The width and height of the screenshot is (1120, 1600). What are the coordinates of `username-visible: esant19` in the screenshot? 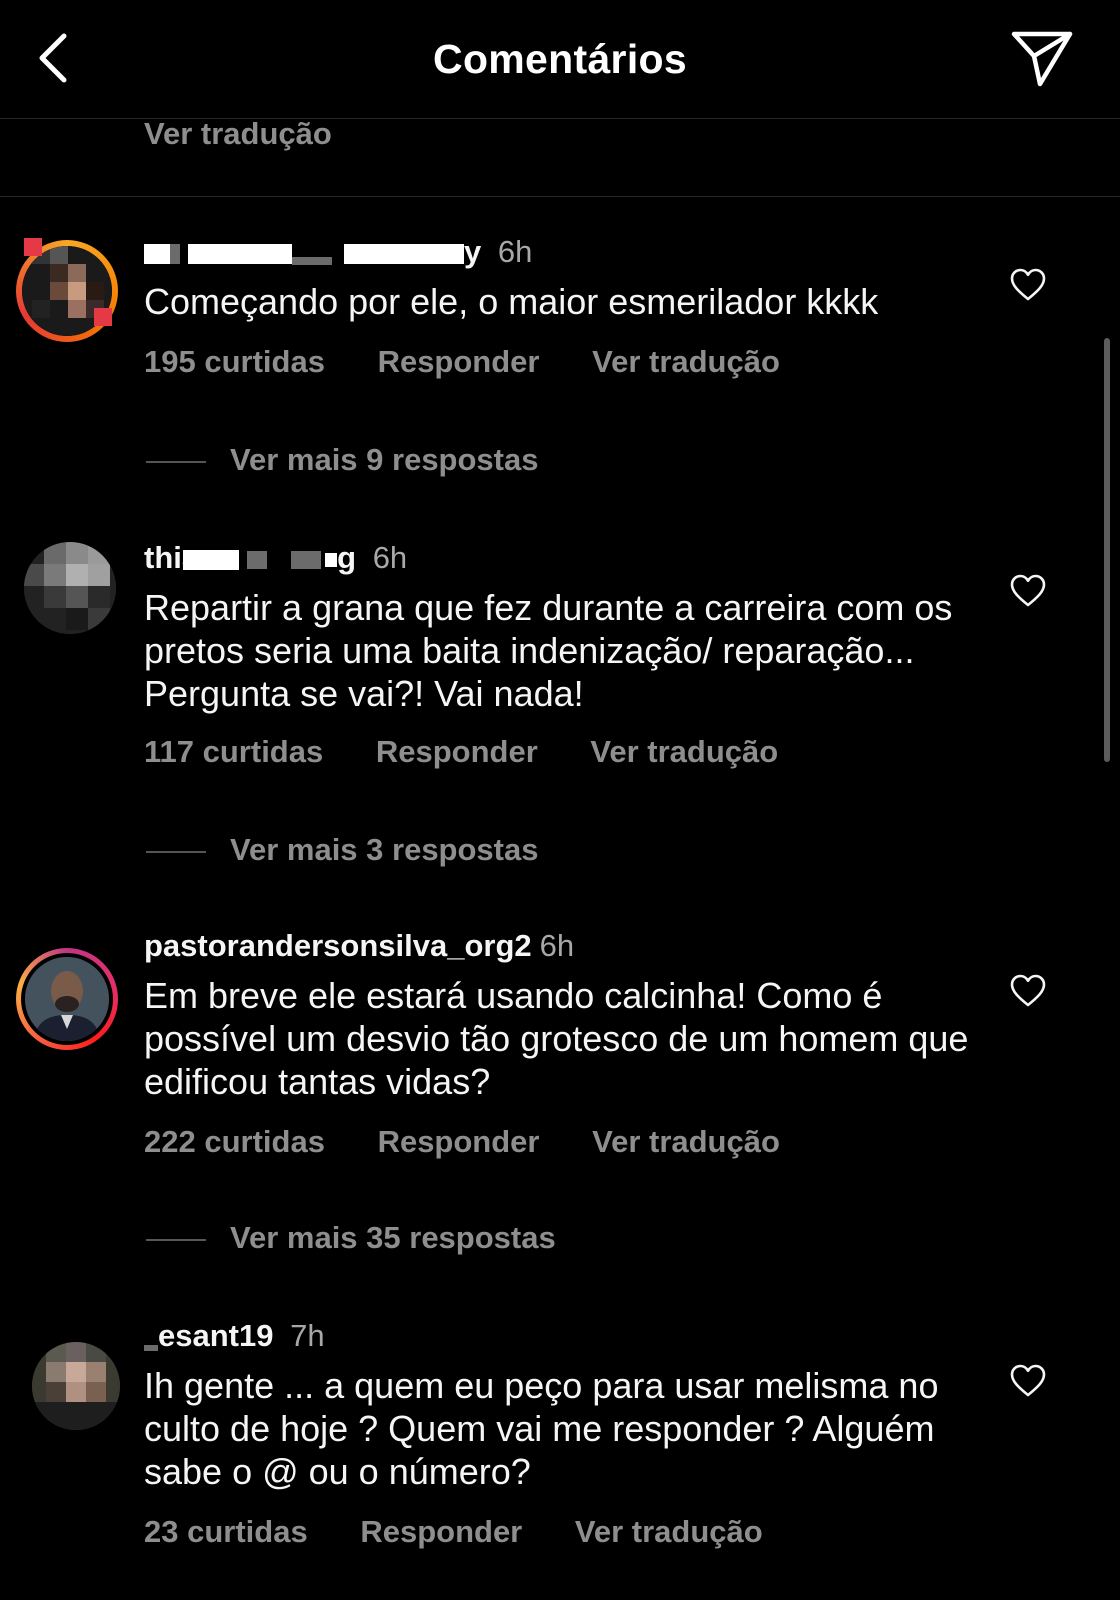 It's located at (216, 1335).